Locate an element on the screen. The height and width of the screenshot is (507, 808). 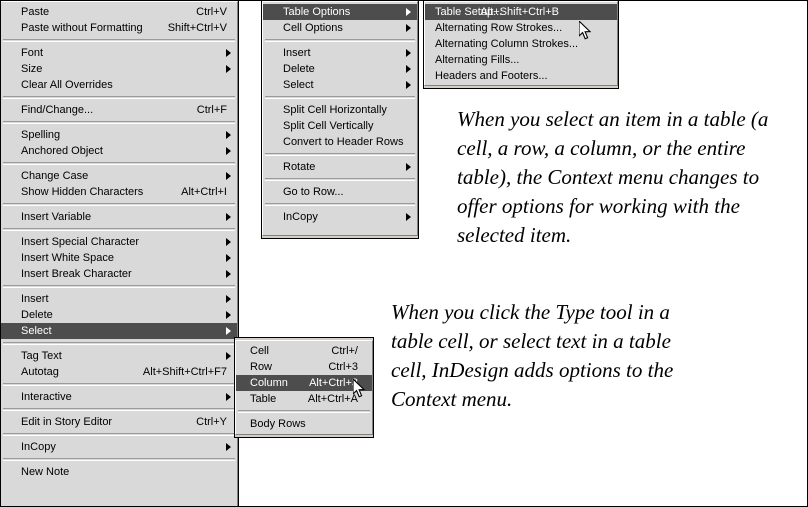
menu-item-label: Table Options is located at coordinates (317, 12).